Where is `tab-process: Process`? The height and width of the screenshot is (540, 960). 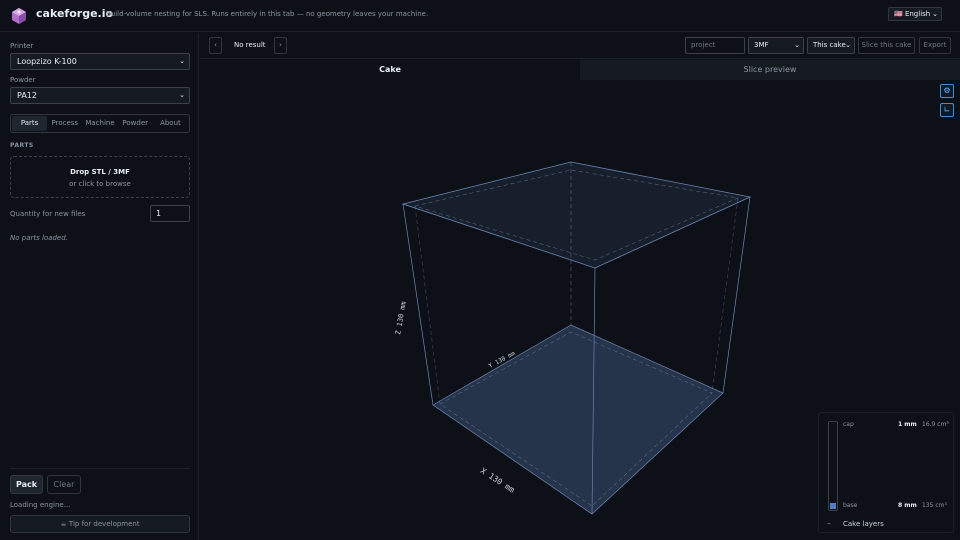
tab-process: Process is located at coordinates (64, 123).